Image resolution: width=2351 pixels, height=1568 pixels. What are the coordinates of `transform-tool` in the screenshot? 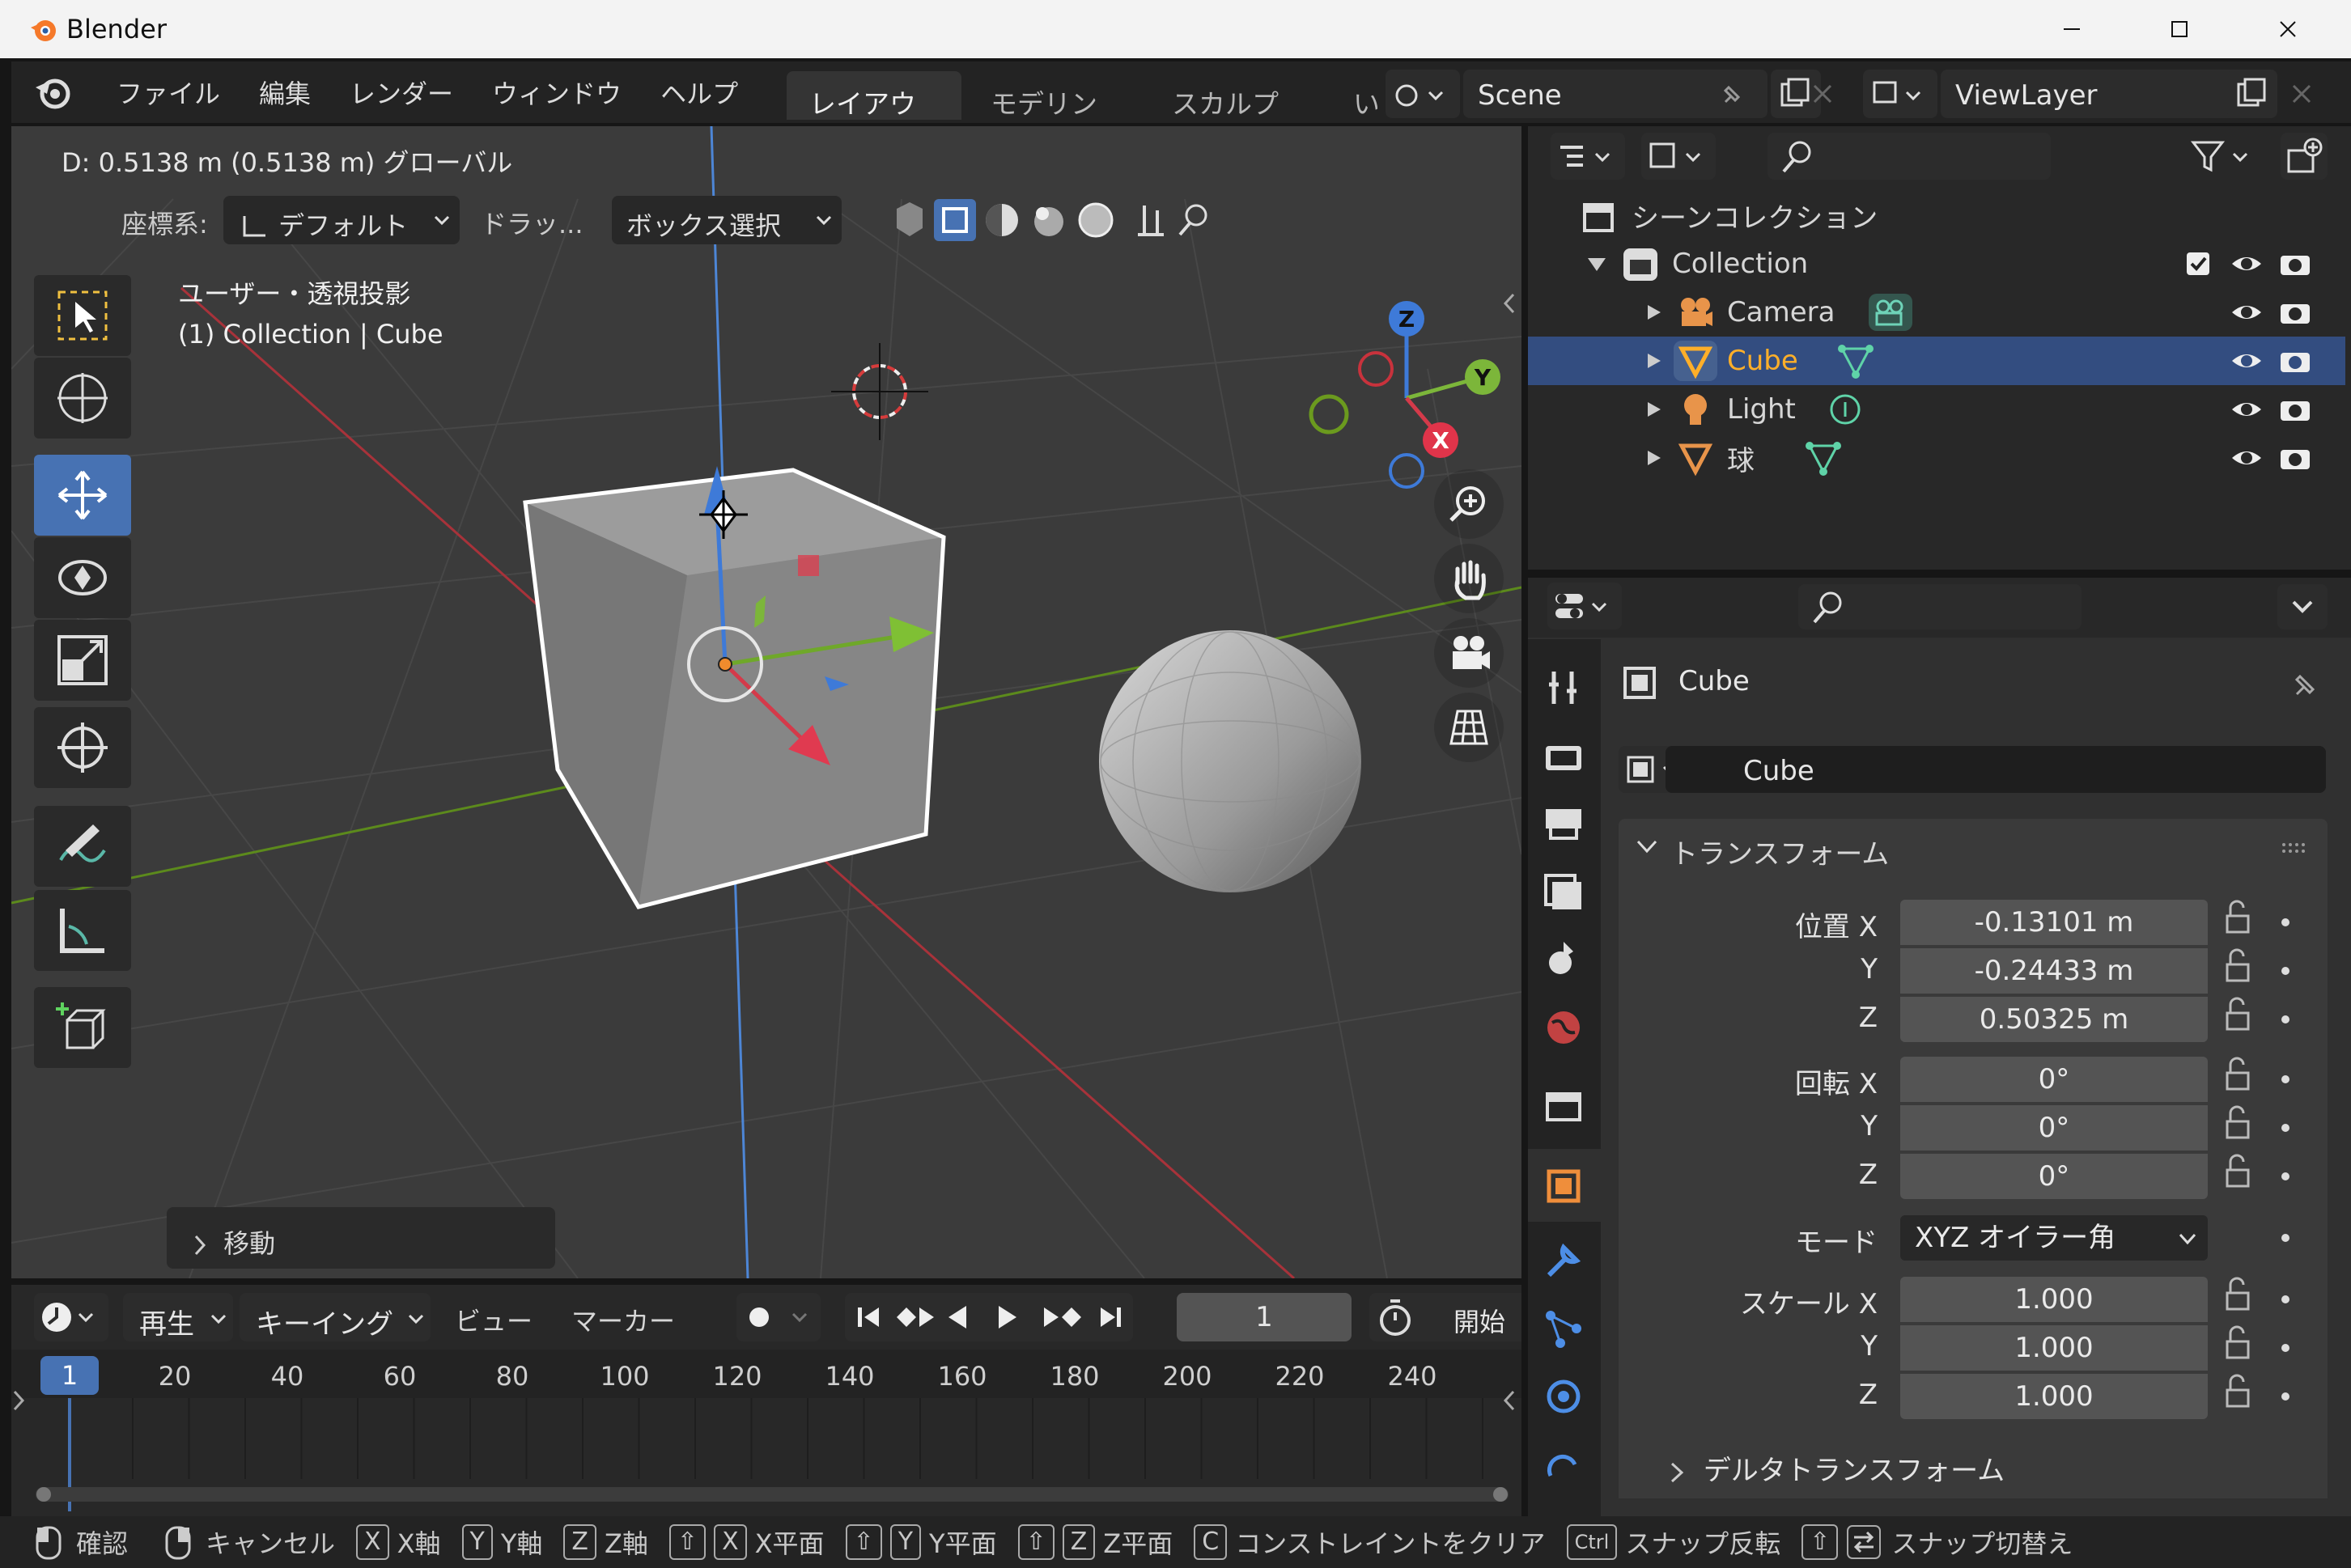 It's located at (83, 748).